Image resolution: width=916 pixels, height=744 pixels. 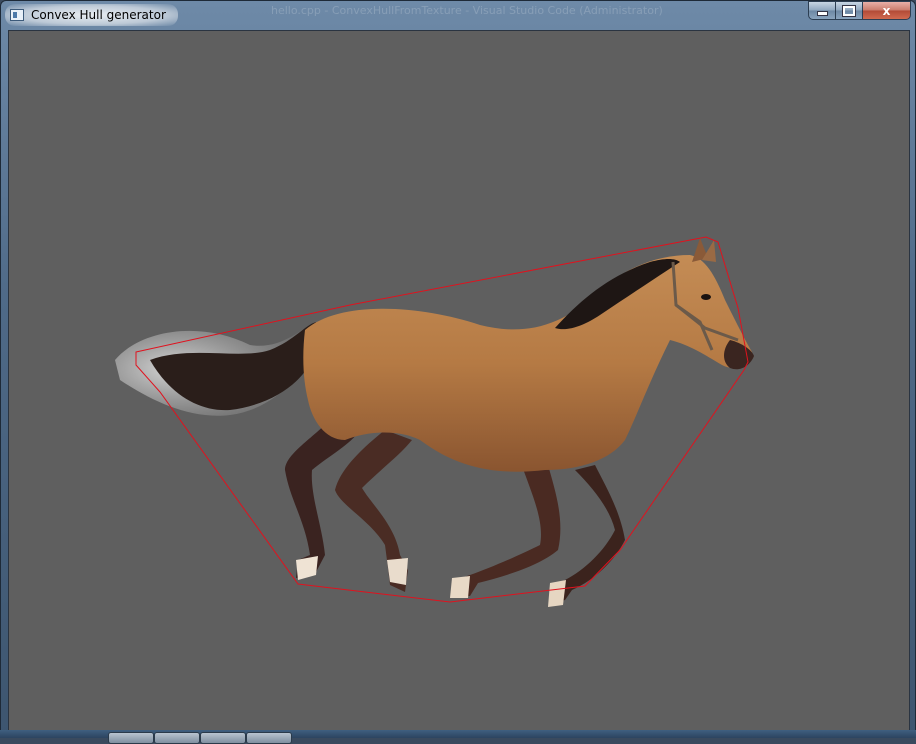 What do you see at coordinates (537, 533) in the screenshot?
I see `horse-front-legs` at bounding box center [537, 533].